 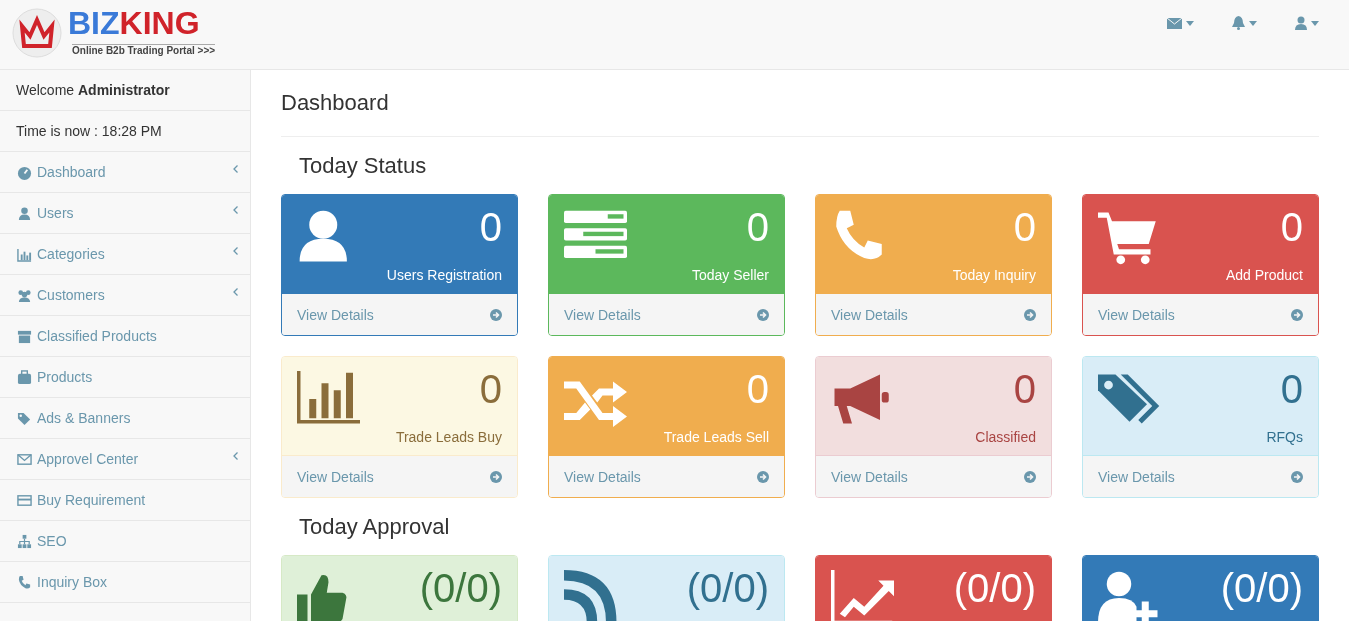 I want to click on sidebar-item: Categories, so click(x=125, y=254).